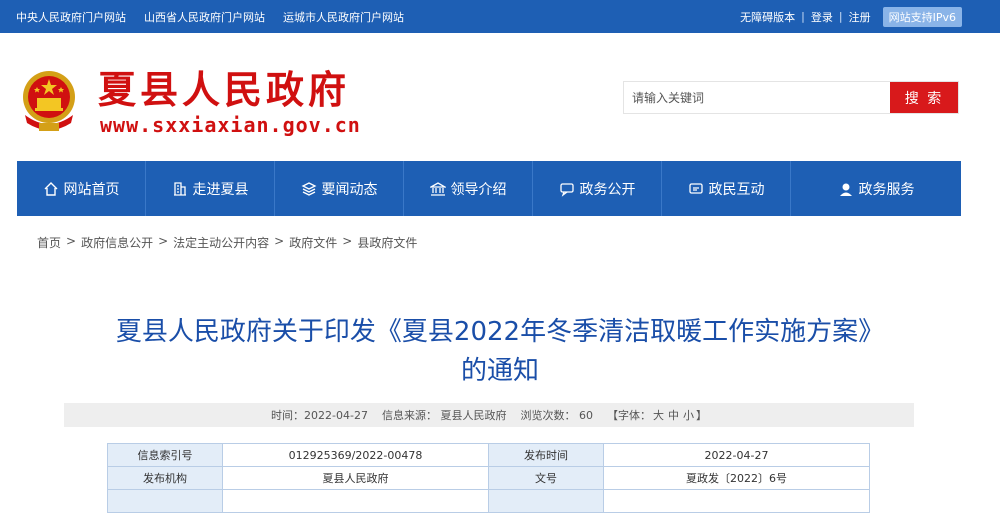 This screenshot has width=1000, height=513. I want to click on search-box: 搜 索, so click(791, 97).